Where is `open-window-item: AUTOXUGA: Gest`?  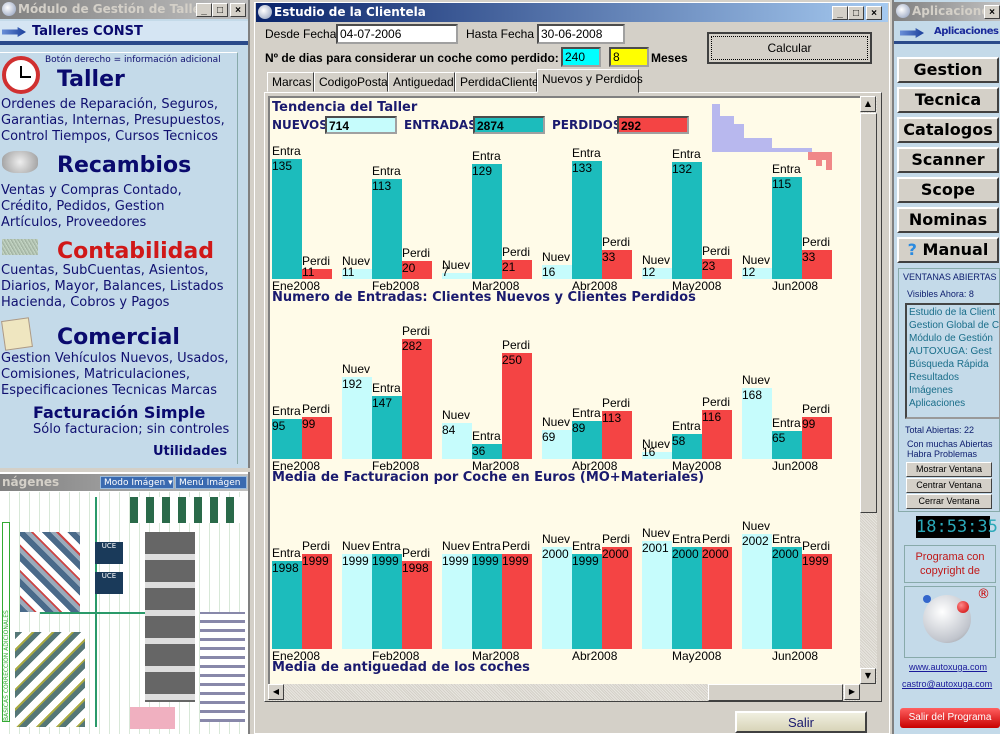
open-window-item: AUTOXUGA: Gest is located at coordinates (953, 351).